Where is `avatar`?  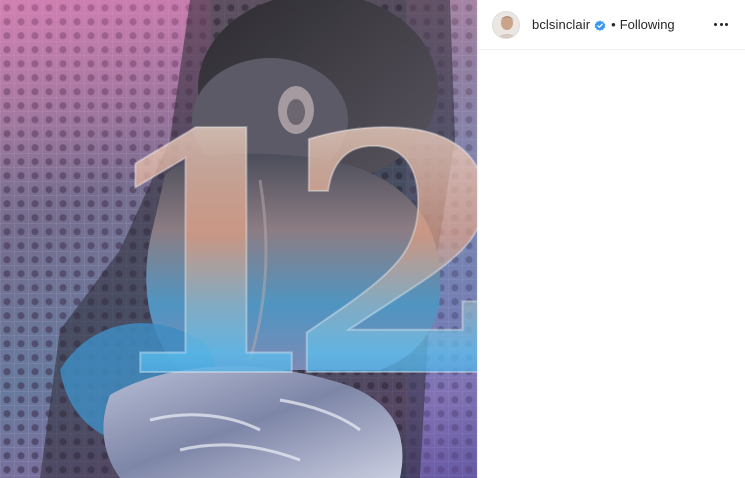
avatar is located at coordinates (506, 24).